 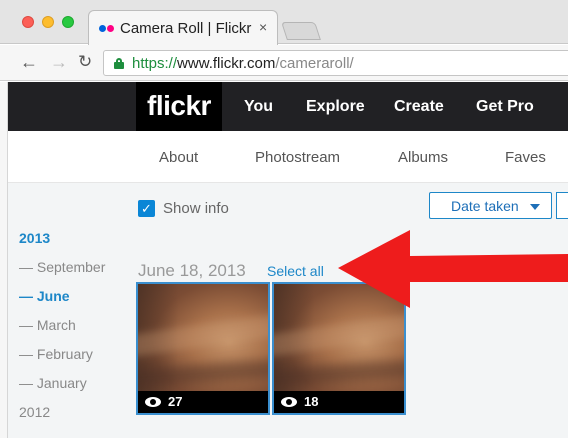 What do you see at coordinates (44, 296) in the screenshot?
I see `timeline-month-june: — June` at bounding box center [44, 296].